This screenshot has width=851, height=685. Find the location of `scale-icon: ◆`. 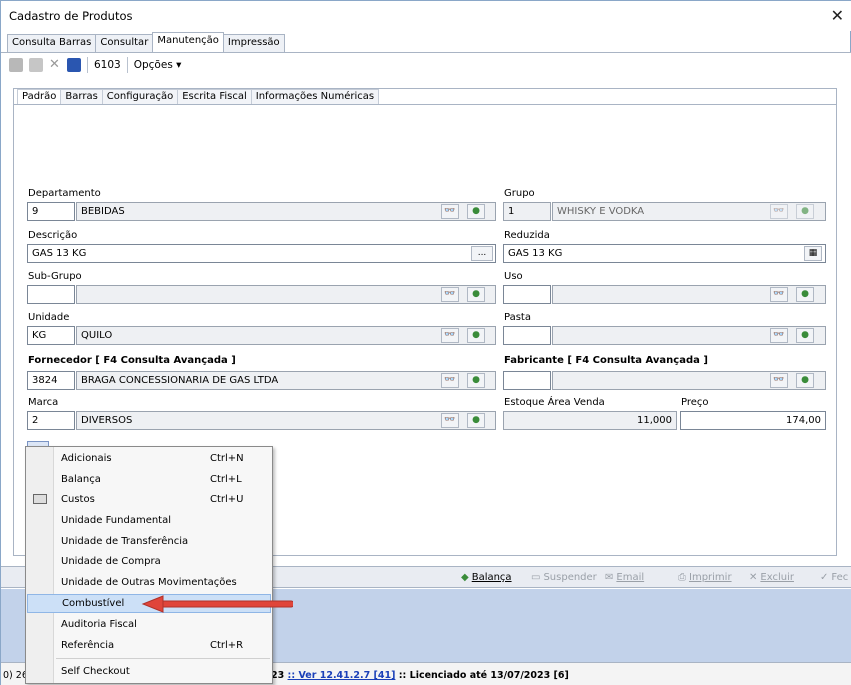

scale-icon: ◆ is located at coordinates (465, 577).